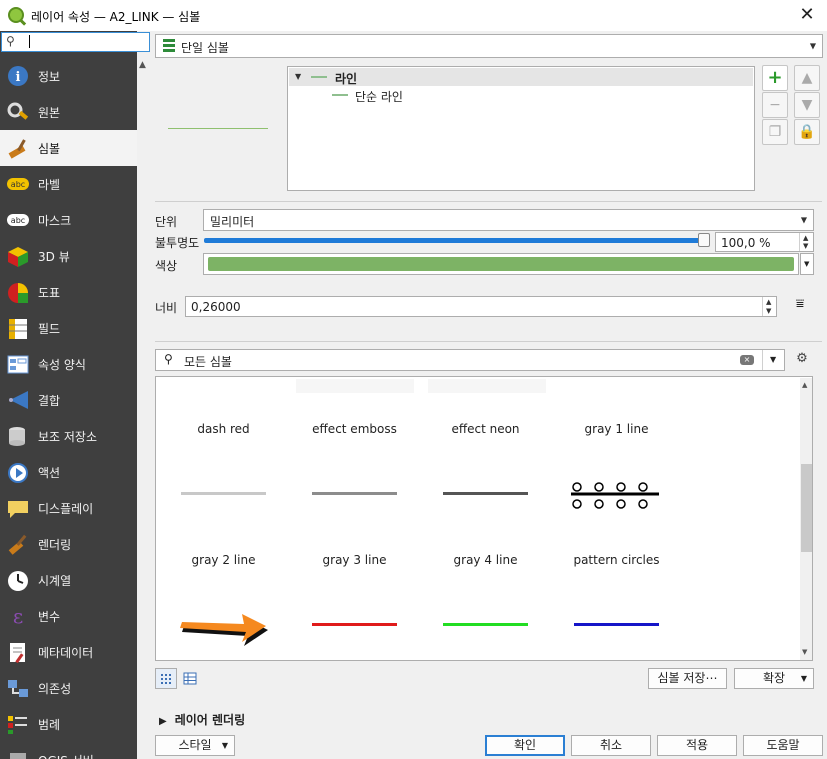 This screenshot has height=759, width=827. What do you see at coordinates (223, 577) in the screenshot?
I see `symbol-item: gray 2 line` at bounding box center [223, 577].